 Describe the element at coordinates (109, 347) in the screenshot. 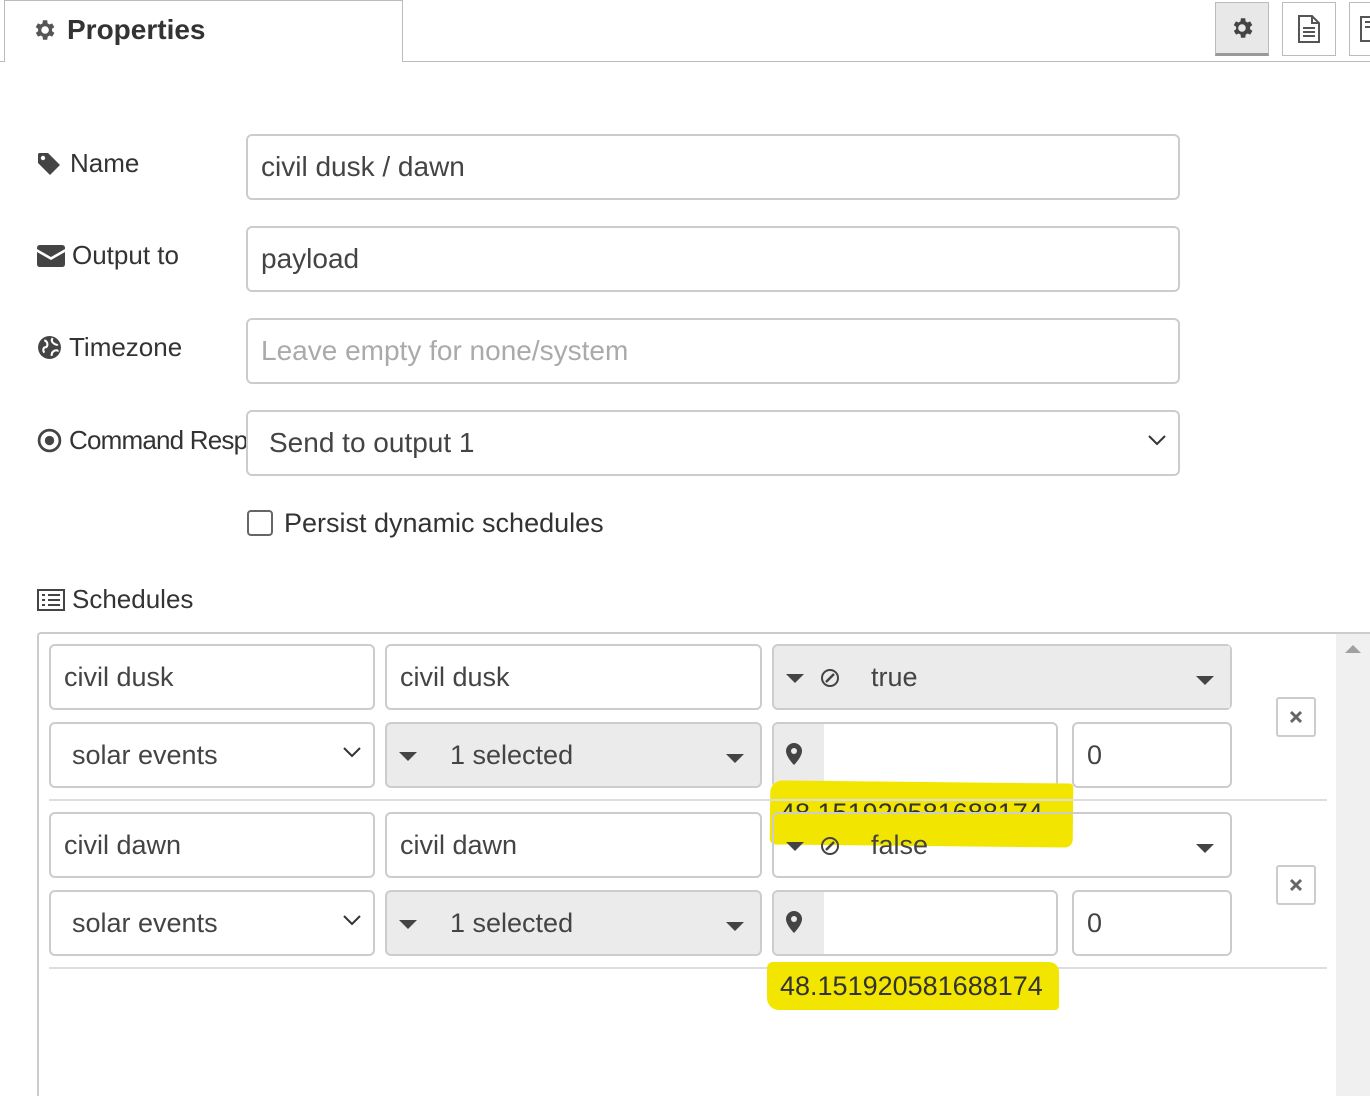

I see `timezone-label: Timezone` at that location.